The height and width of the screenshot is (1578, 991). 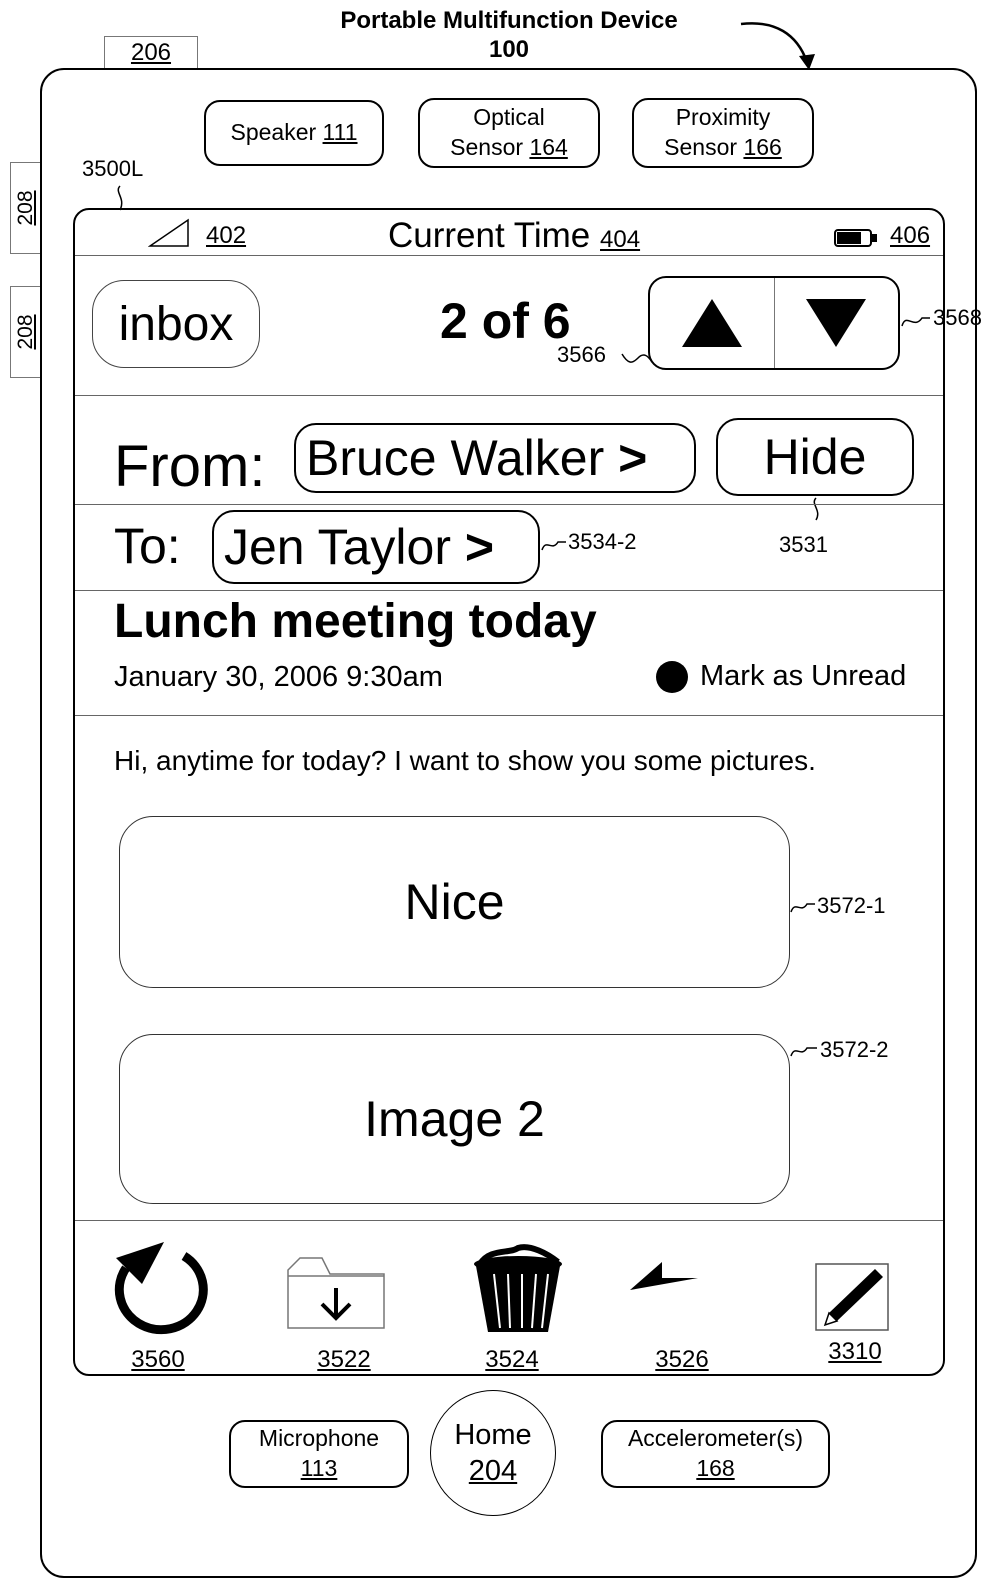 I want to click on compose-button, so click(x=852, y=1297).